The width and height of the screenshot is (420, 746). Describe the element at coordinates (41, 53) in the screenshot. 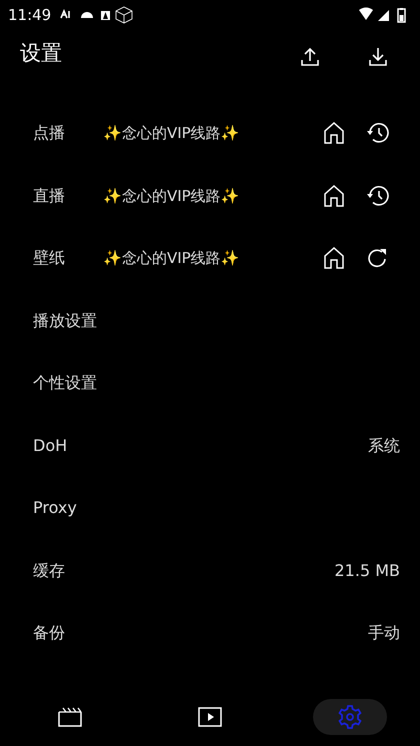

I see `page-title: 设置` at that location.